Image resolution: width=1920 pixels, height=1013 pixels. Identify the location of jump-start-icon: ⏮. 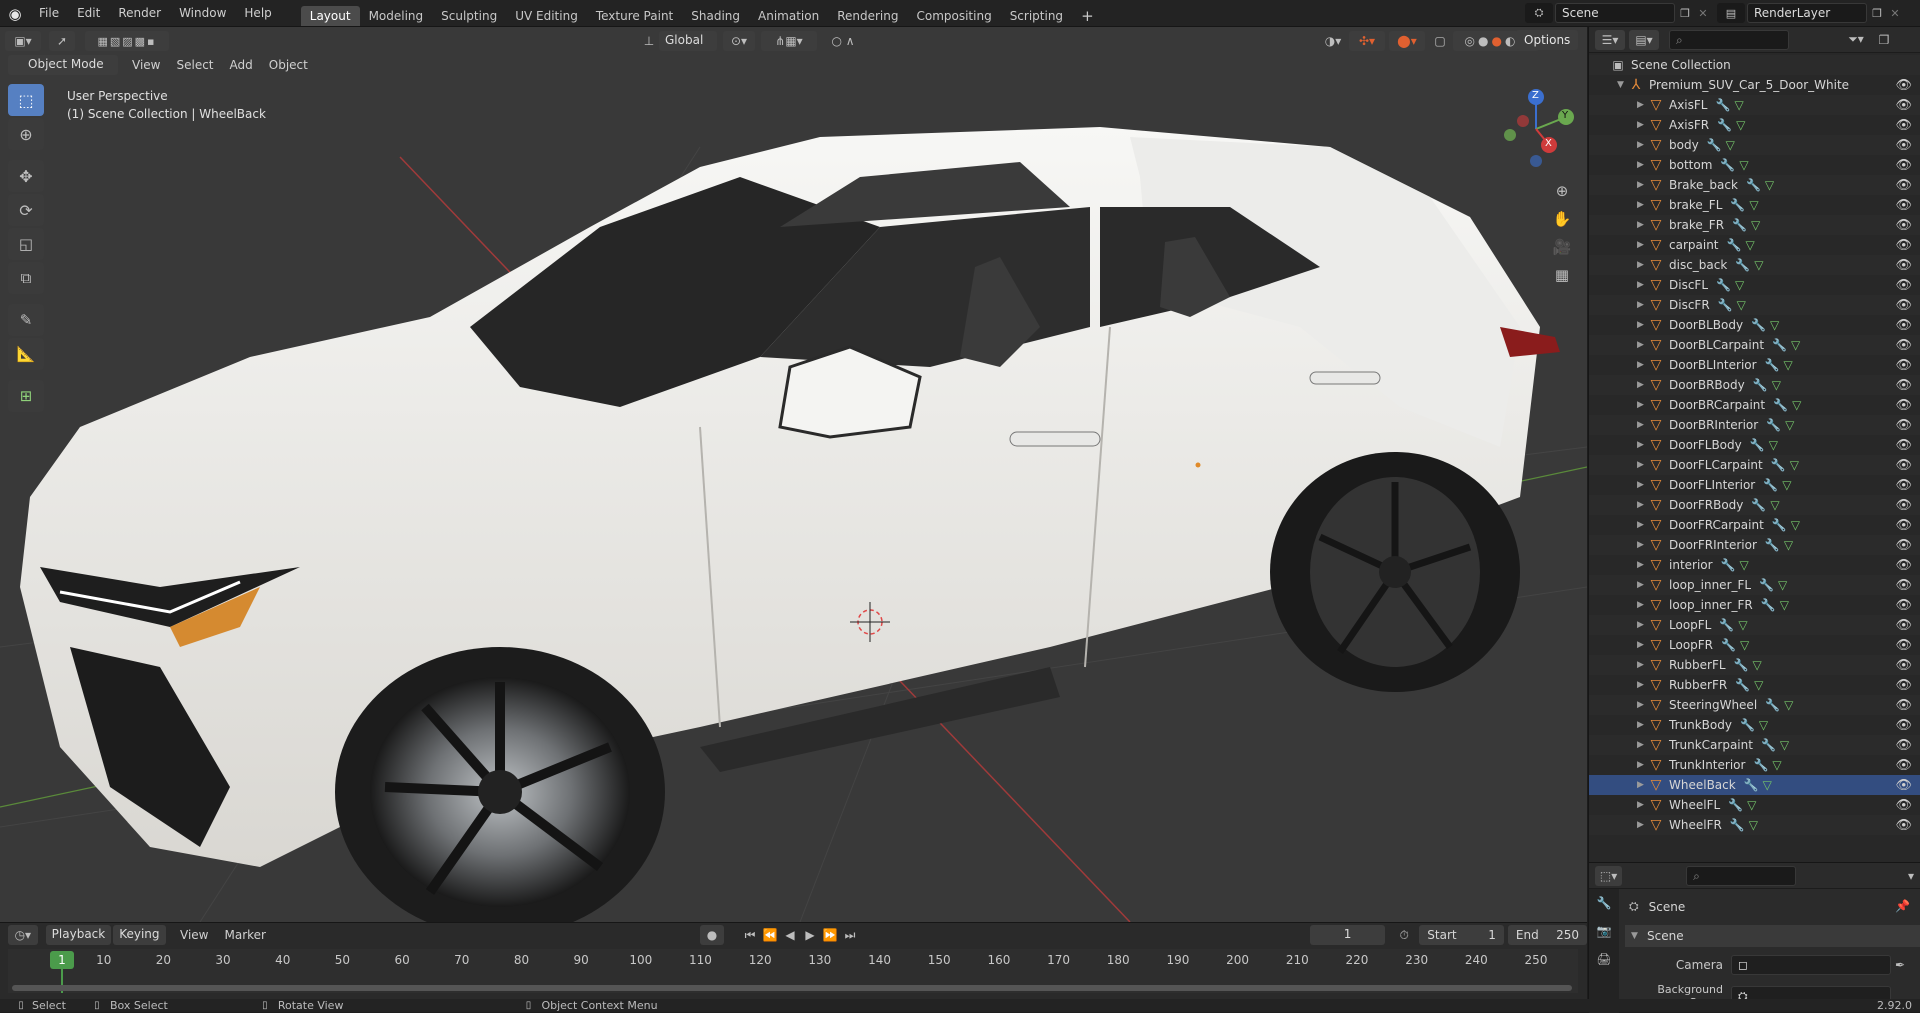
(750, 935).